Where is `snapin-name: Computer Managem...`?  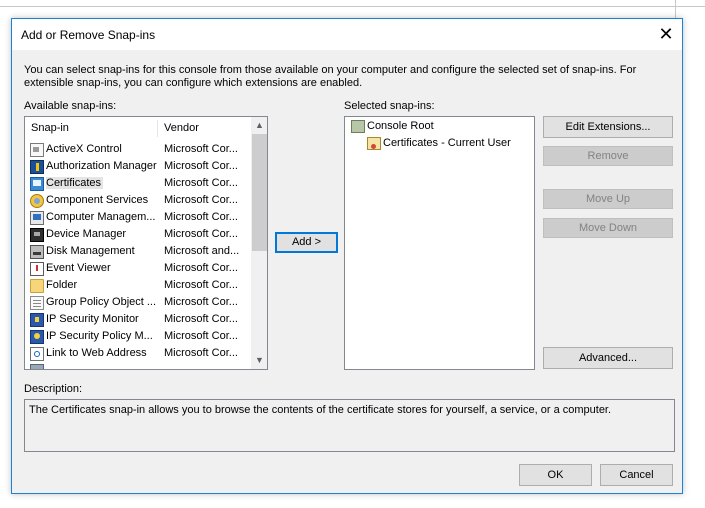 snapin-name: Computer Managem... is located at coordinates (101, 217).